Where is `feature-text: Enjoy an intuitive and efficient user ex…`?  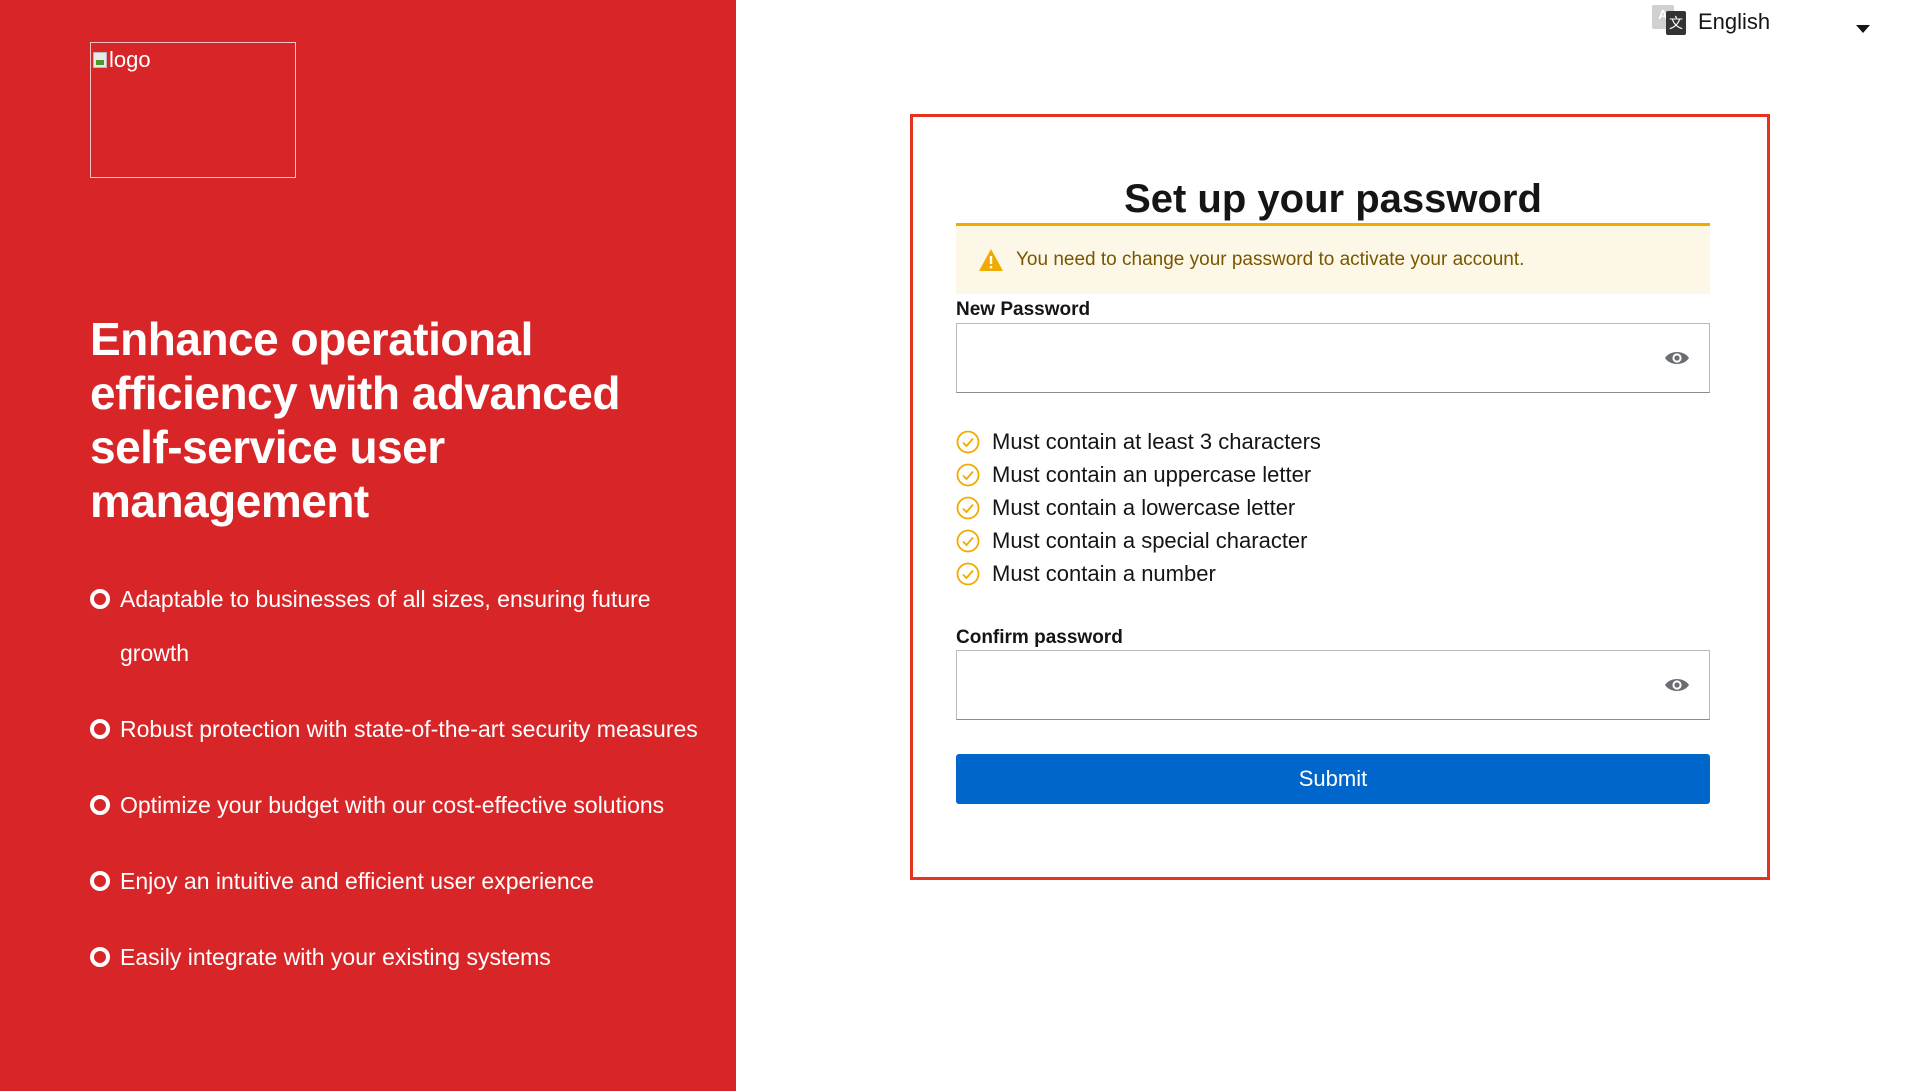
feature-text: Enjoy an intuitive and efficient user ex… is located at coordinates (357, 881).